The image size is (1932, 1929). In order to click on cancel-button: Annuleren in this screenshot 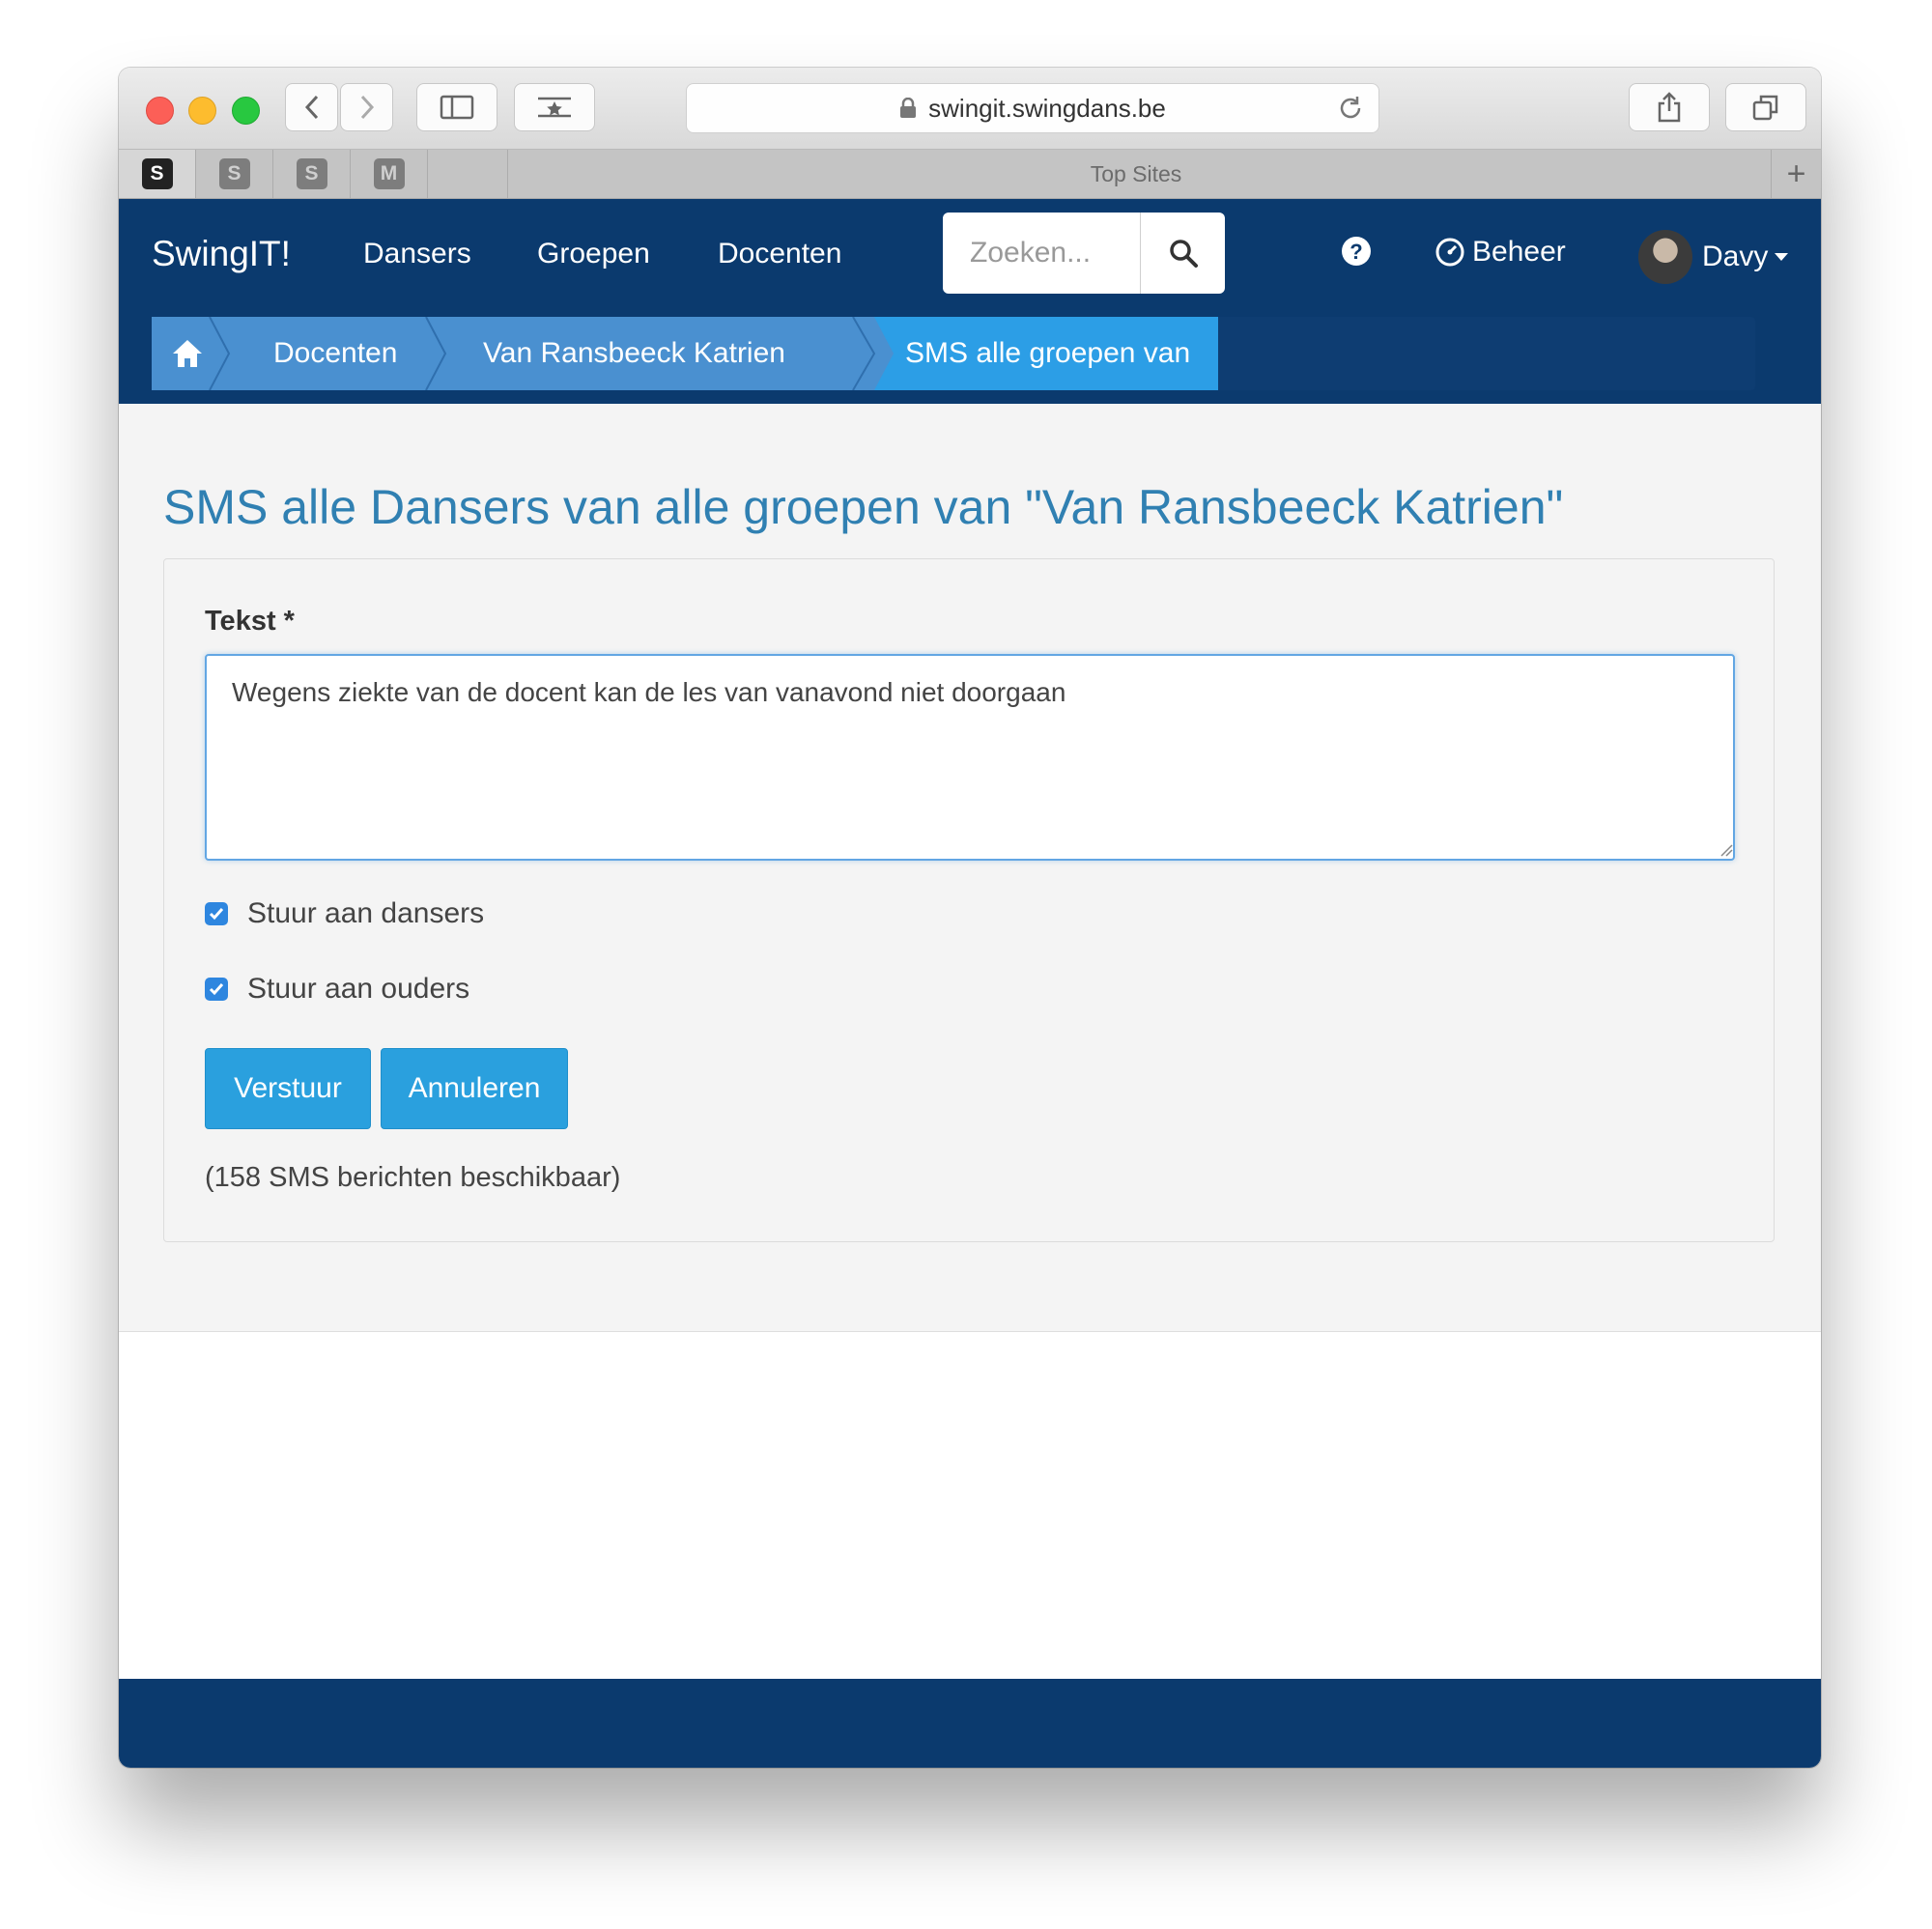, I will do `click(474, 1088)`.